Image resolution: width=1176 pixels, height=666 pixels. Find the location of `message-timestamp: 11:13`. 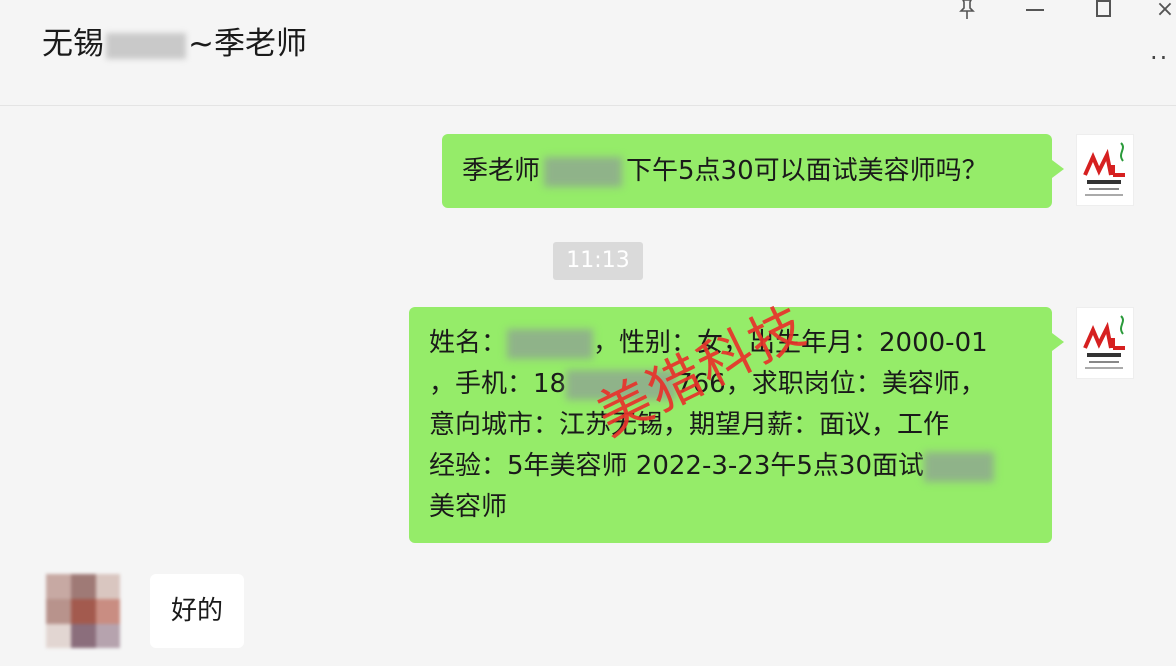

message-timestamp: 11:13 is located at coordinates (598, 261).